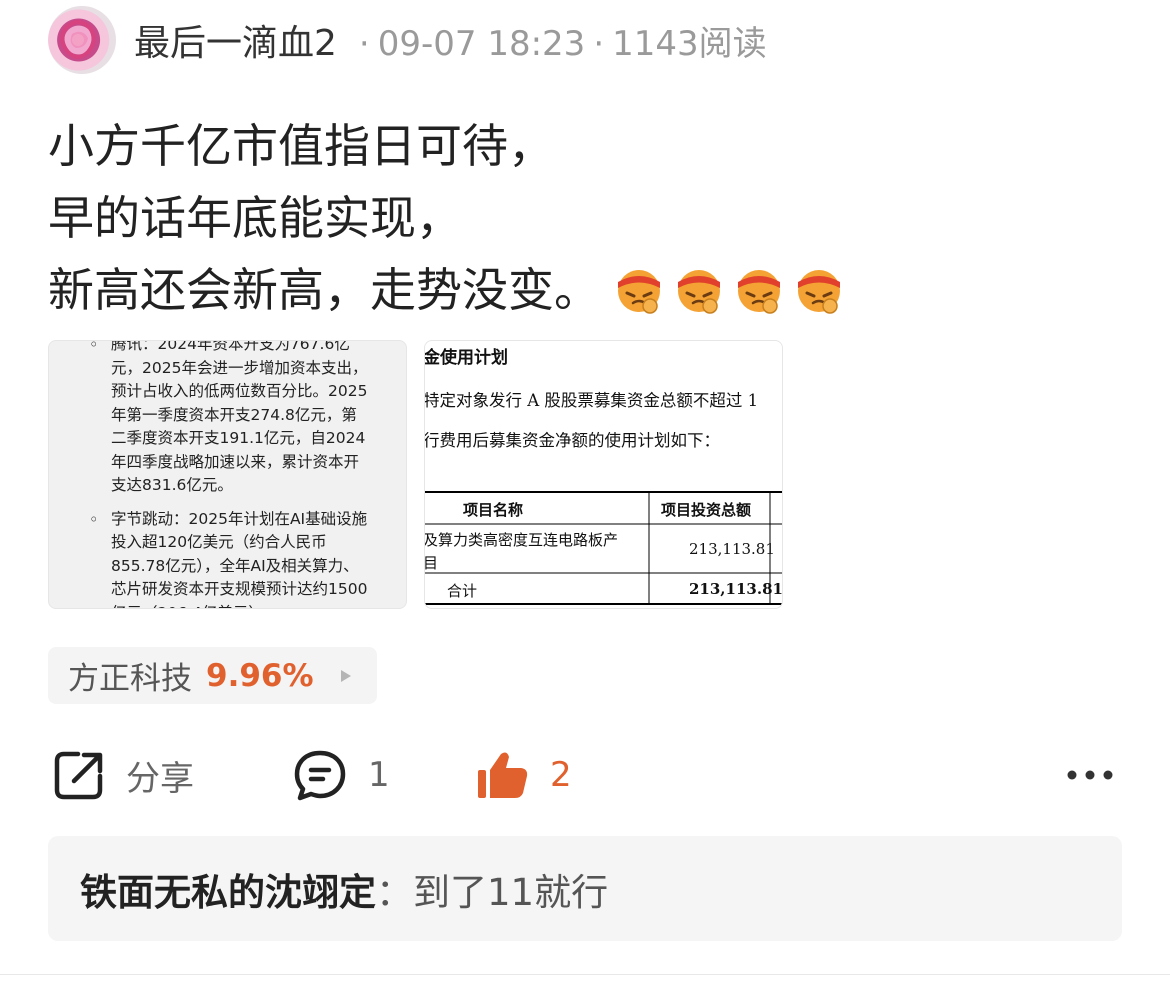  I want to click on avatar, so click(82, 40).